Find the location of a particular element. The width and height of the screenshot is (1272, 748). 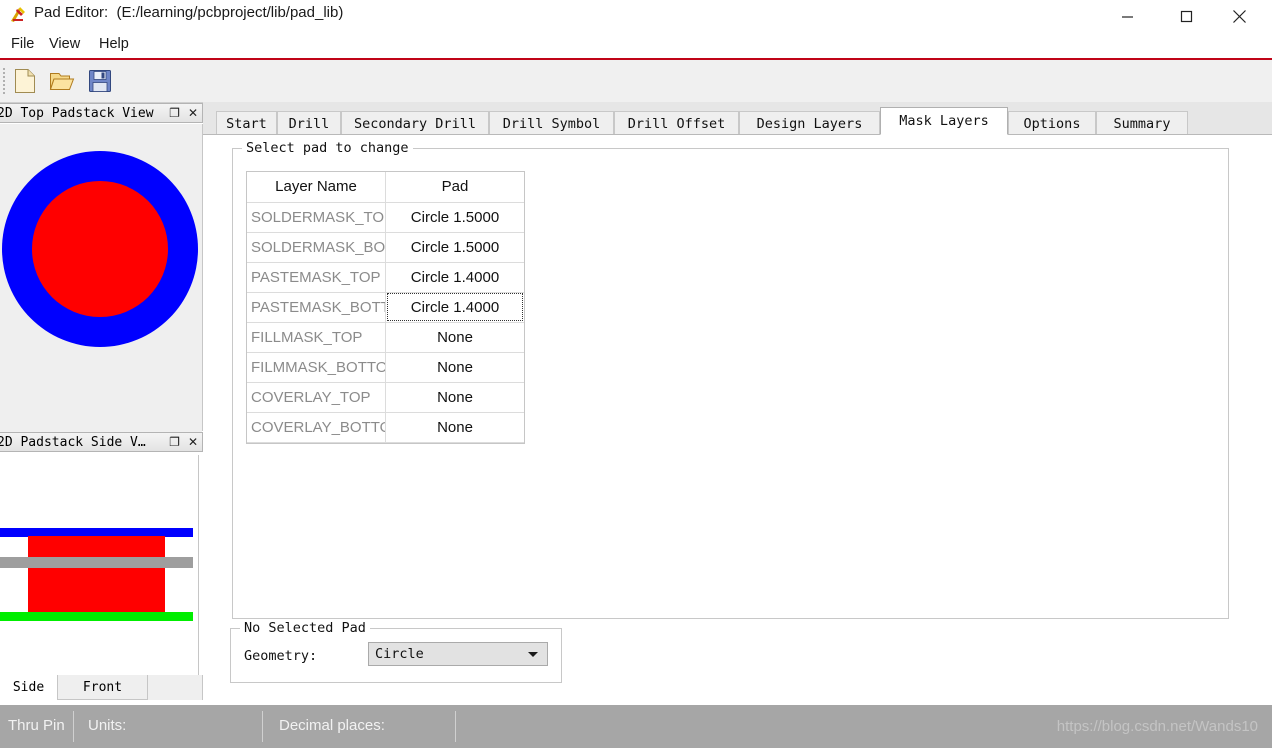

table-row: COVERLAY_BOTTOM None is located at coordinates (385, 427).